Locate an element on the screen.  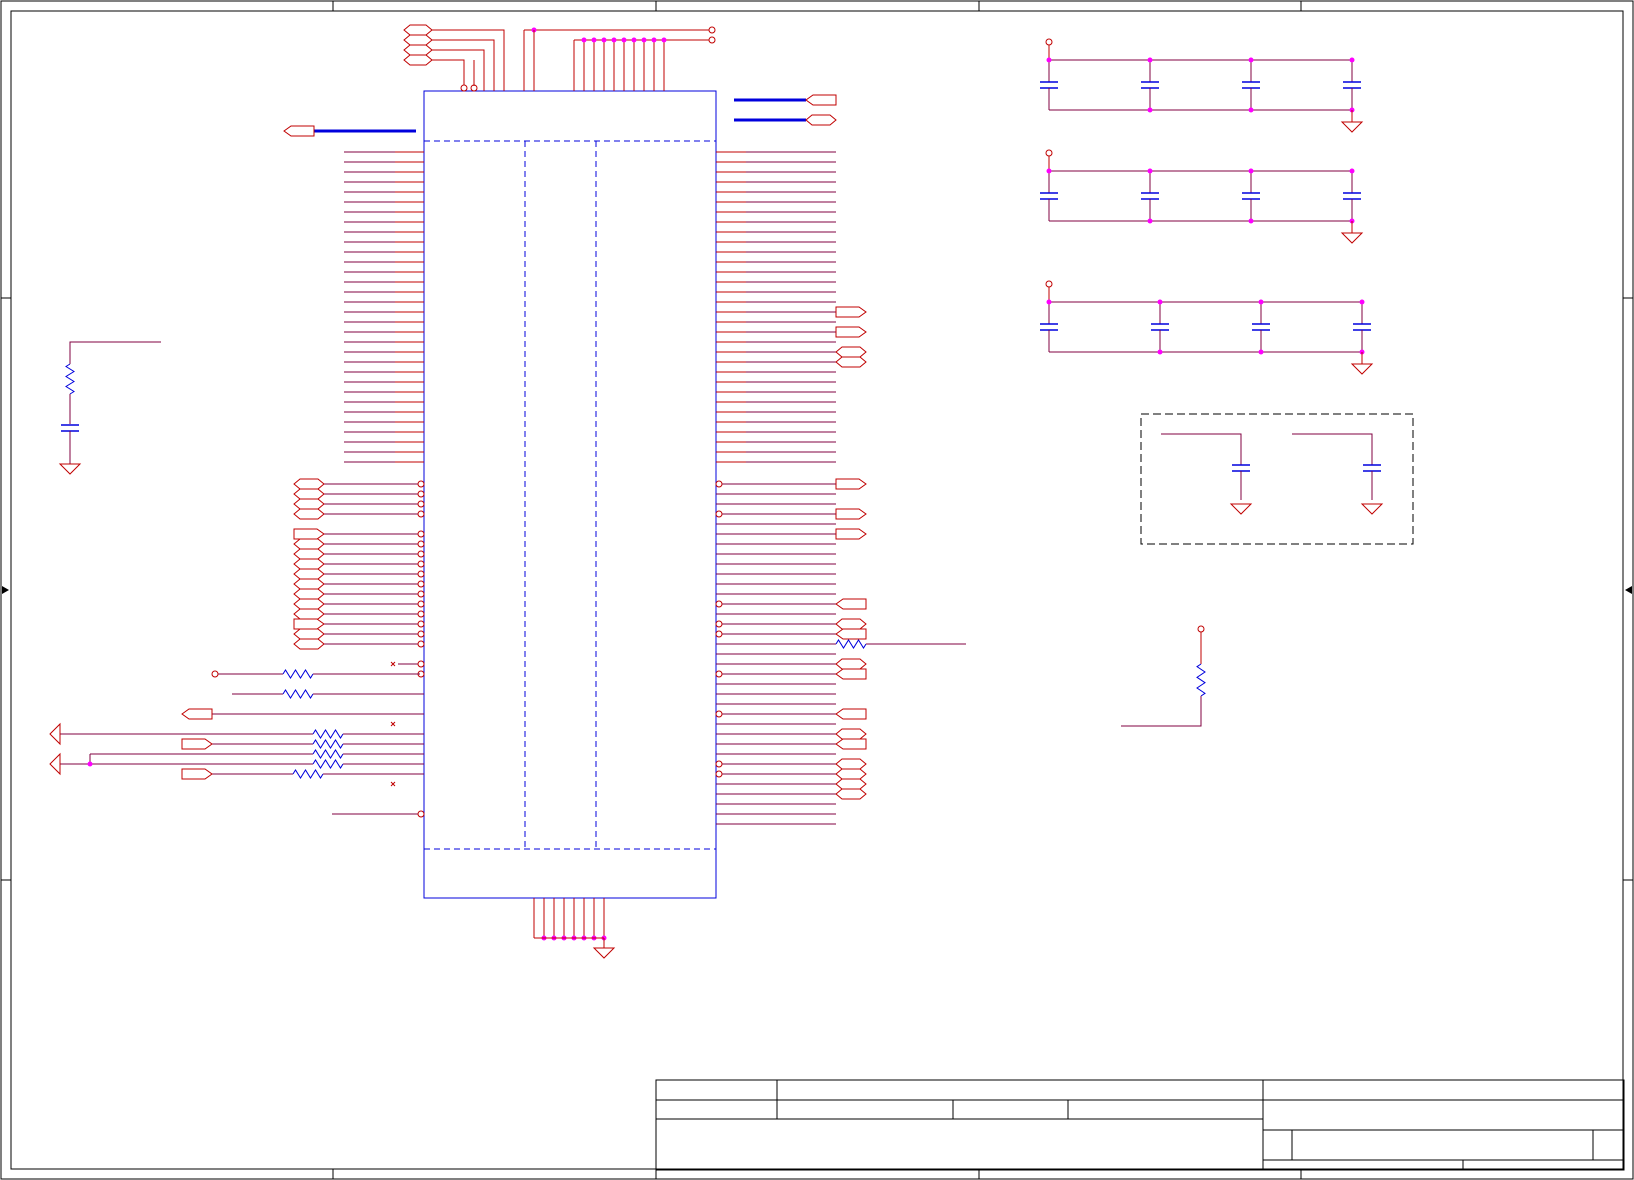
power-arrow-icon is located at coordinates (55, 764).